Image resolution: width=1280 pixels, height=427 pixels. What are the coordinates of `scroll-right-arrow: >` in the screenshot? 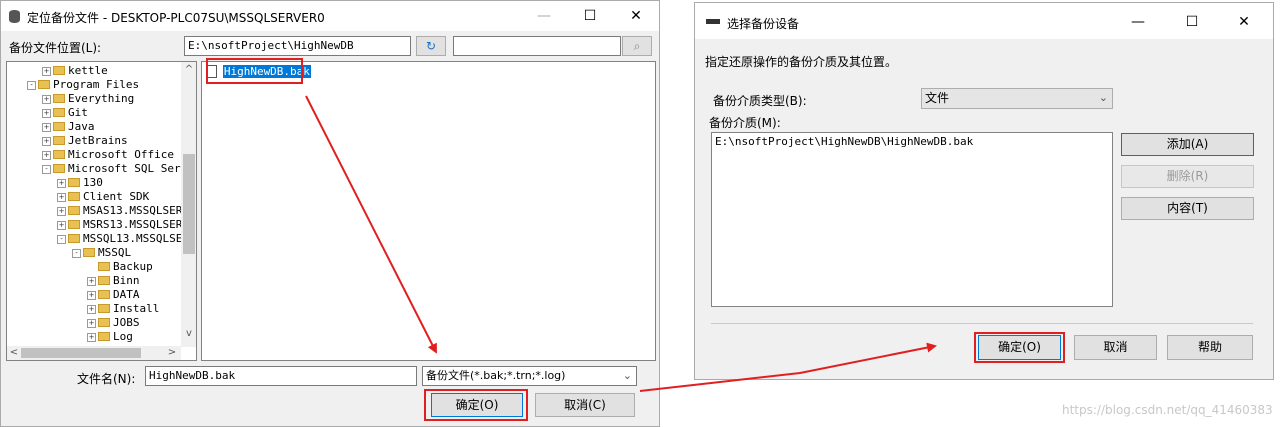 It's located at (172, 352).